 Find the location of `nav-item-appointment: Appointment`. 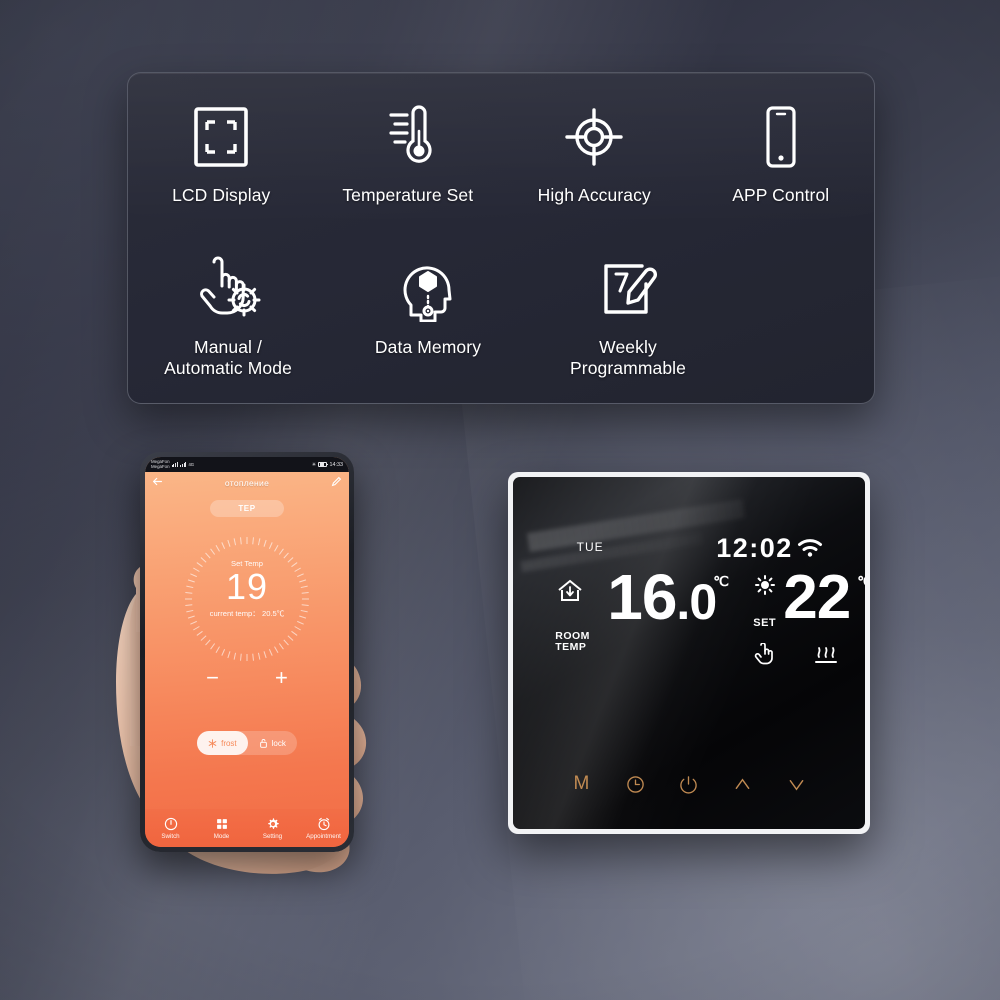

nav-item-appointment: Appointment is located at coordinates (323, 828).